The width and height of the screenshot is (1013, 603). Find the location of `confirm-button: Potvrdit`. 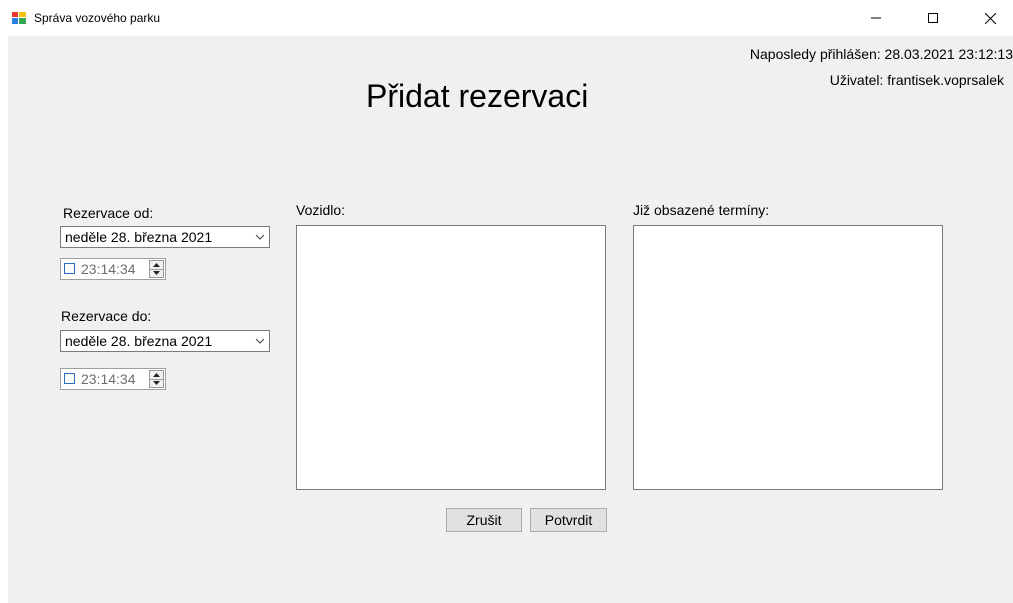

confirm-button: Potvrdit is located at coordinates (568, 520).